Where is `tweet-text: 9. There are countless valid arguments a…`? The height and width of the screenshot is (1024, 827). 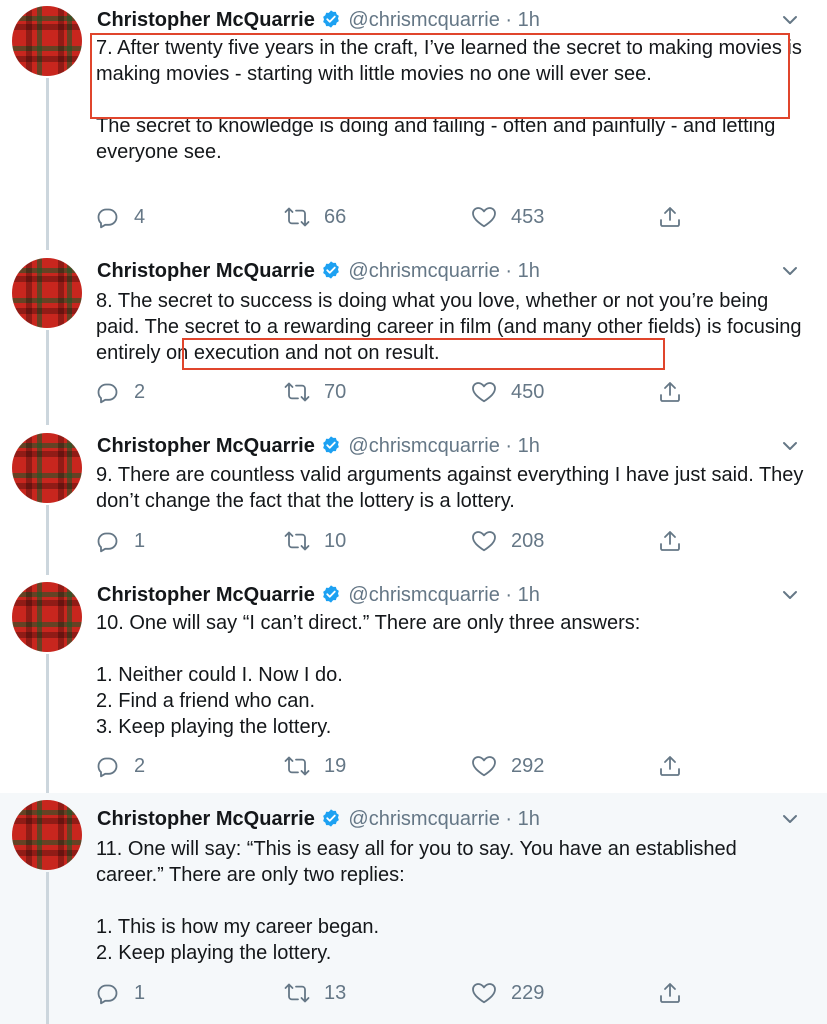 tweet-text: 9. There are countless valid arguments a… is located at coordinates (452, 488).